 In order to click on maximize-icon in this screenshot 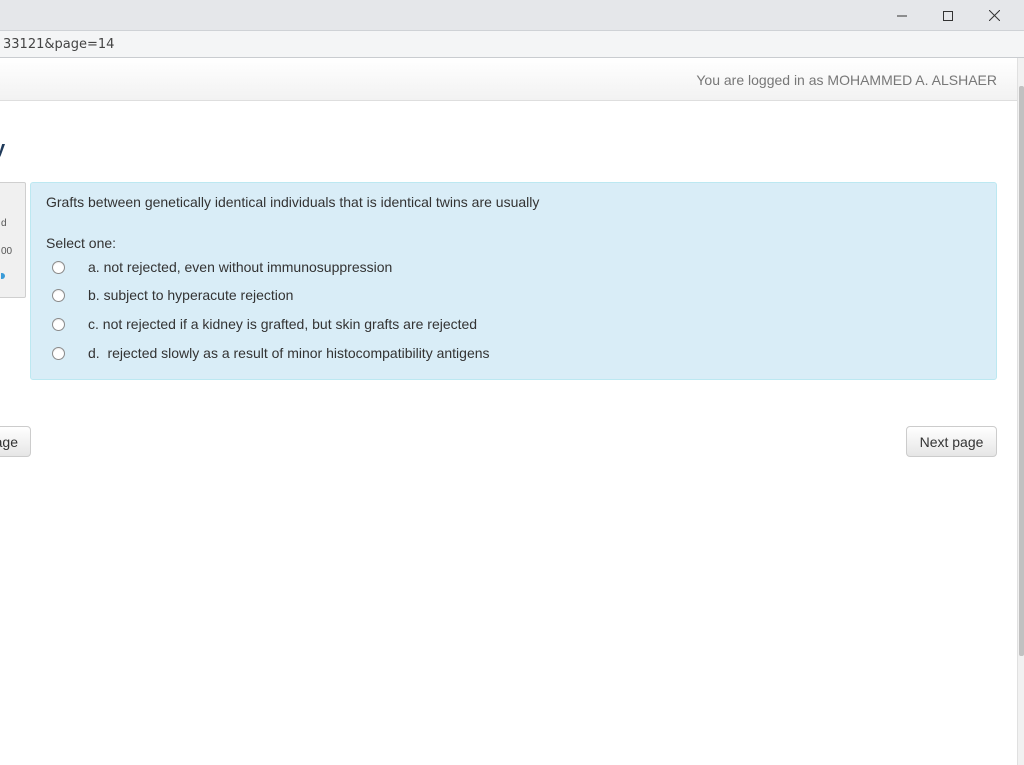, I will do `click(948, 15)`.